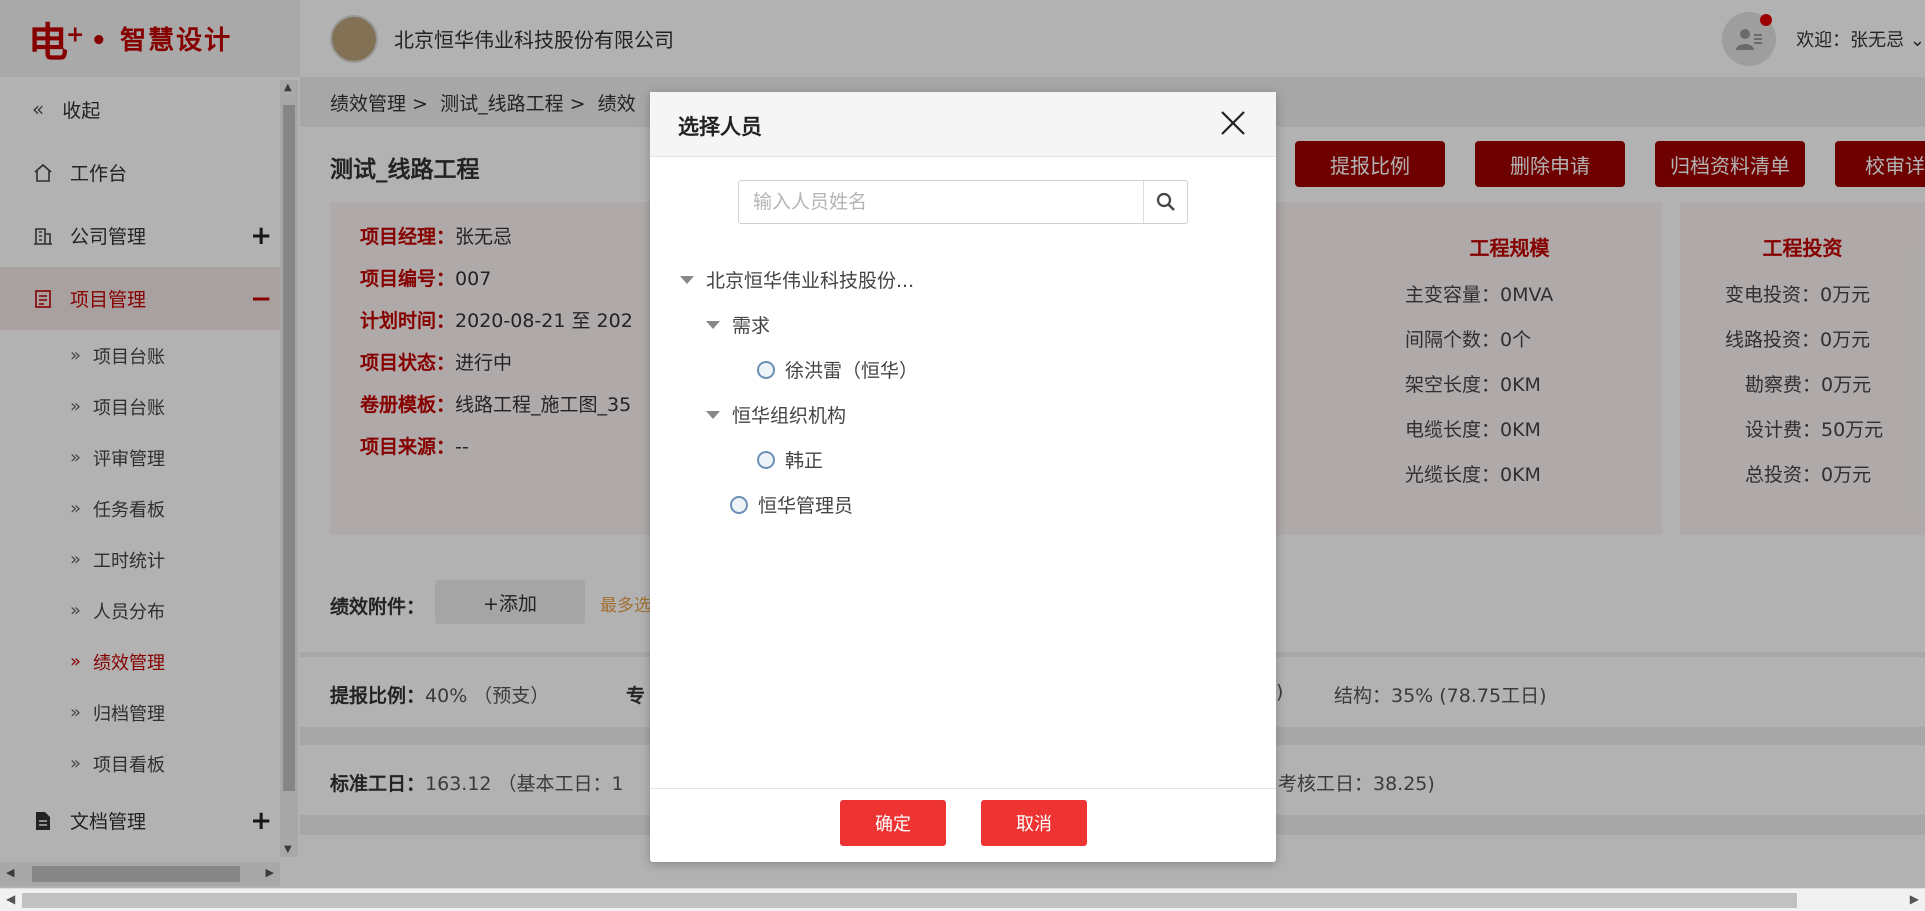 This screenshot has height=911, width=1925. Describe the element at coordinates (1914, 899) in the screenshot. I see `scroll-right-icon: ▶` at that location.